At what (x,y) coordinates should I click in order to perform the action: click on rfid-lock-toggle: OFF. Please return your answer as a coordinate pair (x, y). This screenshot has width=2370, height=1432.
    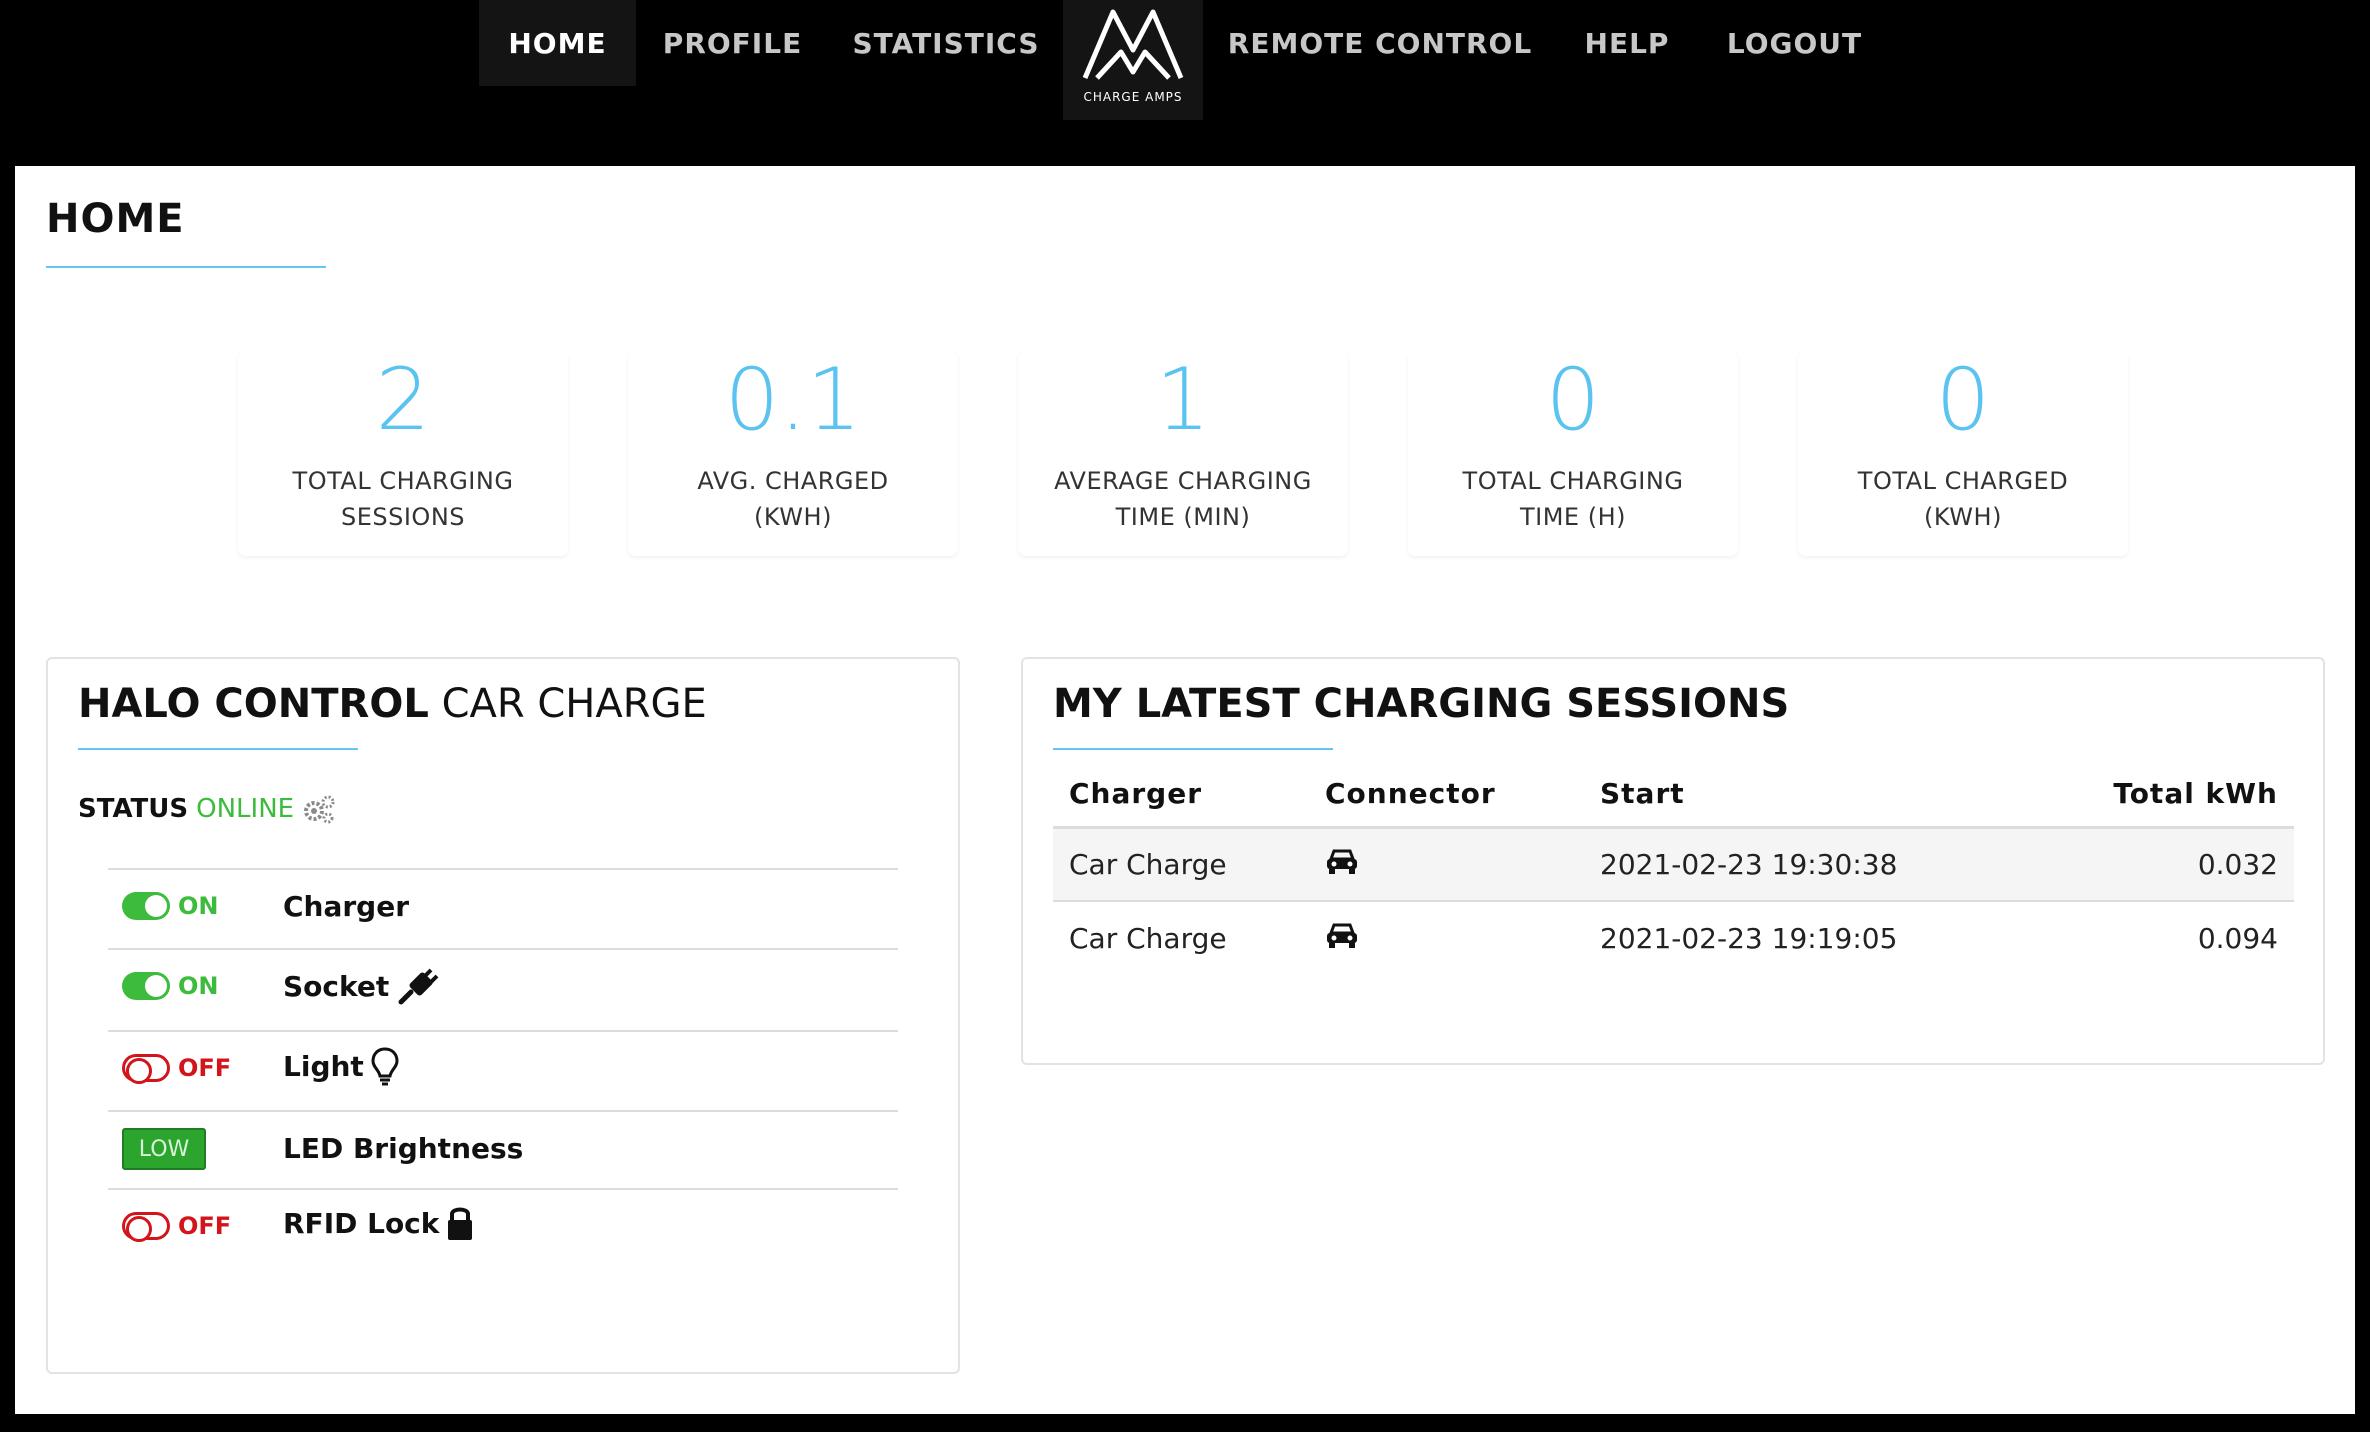
    Looking at the image, I should click on (177, 1227).